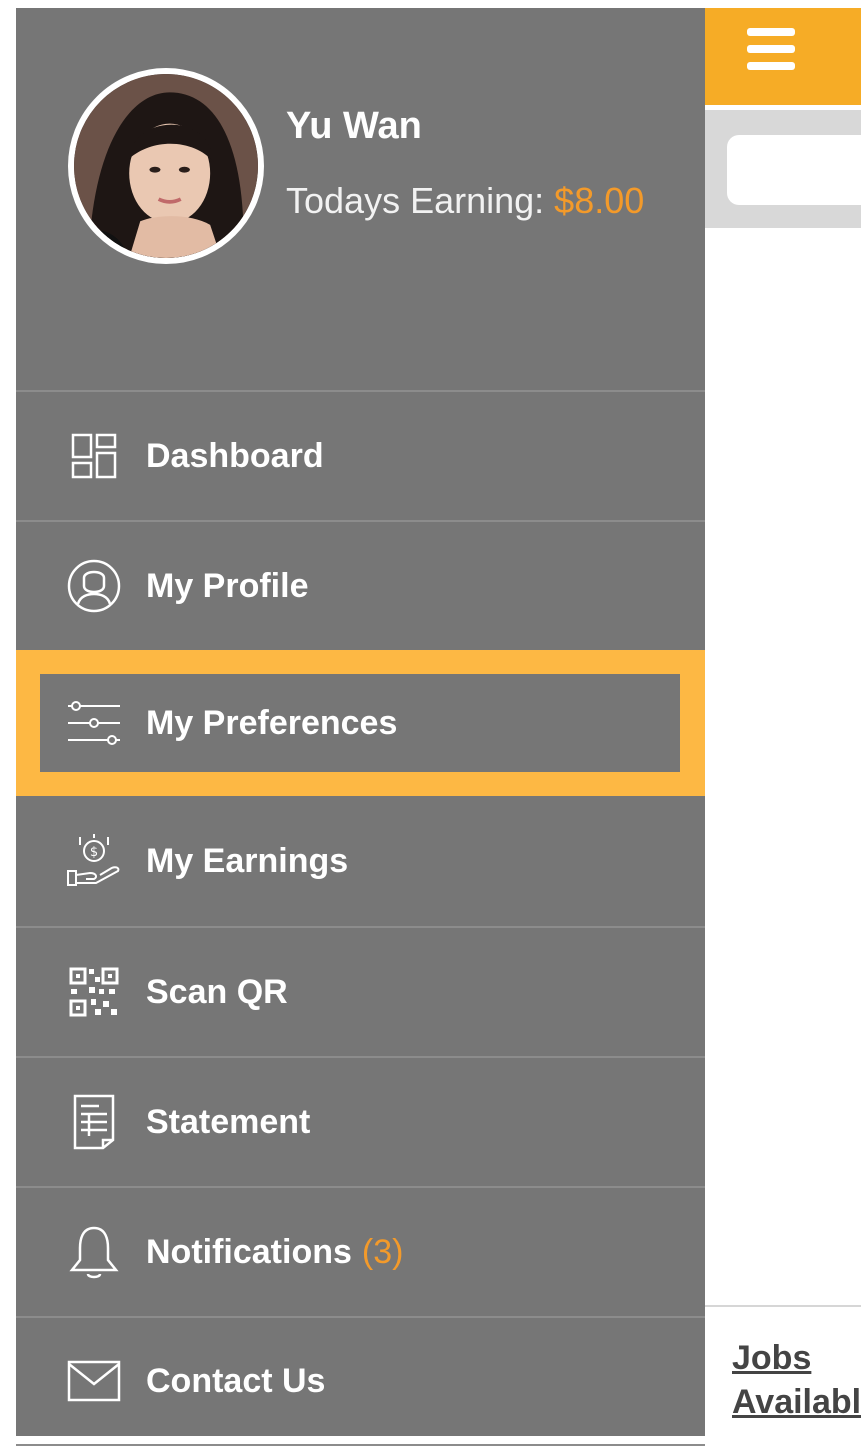 The height and width of the screenshot is (1446, 861). Describe the element at coordinates (217, 991) in the screenshot. I see `menu-item-label: Scan QR` at that location.